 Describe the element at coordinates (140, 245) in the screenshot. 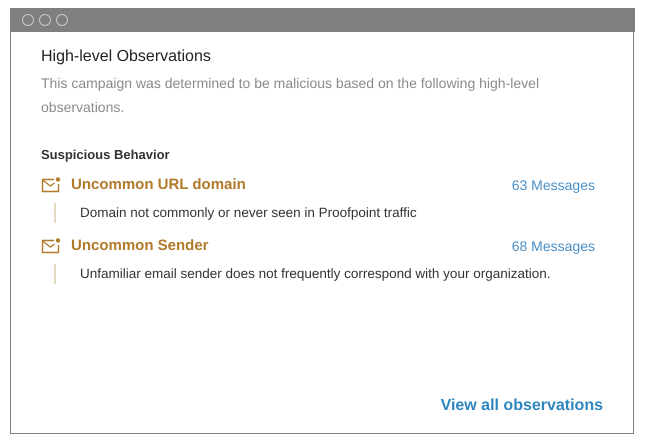

I see `observation-title: Uncommon Sender` at that location.